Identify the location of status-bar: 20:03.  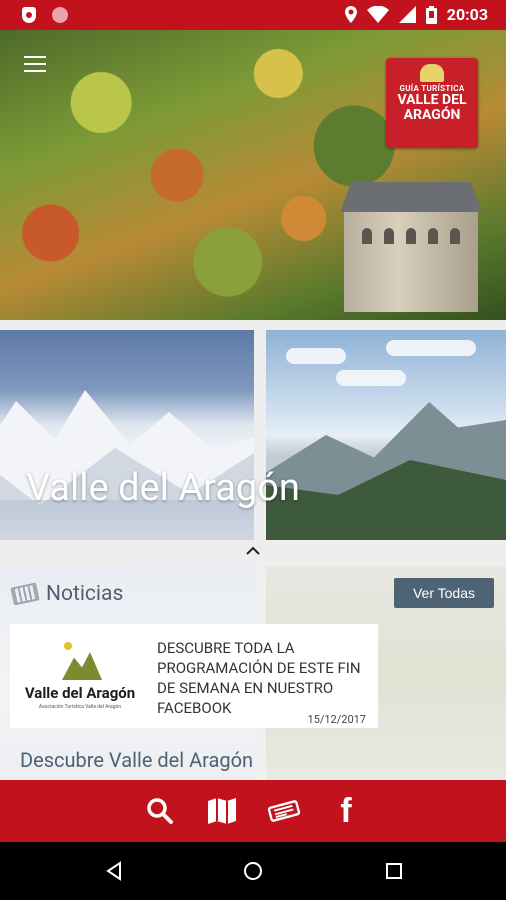
(253, 15).